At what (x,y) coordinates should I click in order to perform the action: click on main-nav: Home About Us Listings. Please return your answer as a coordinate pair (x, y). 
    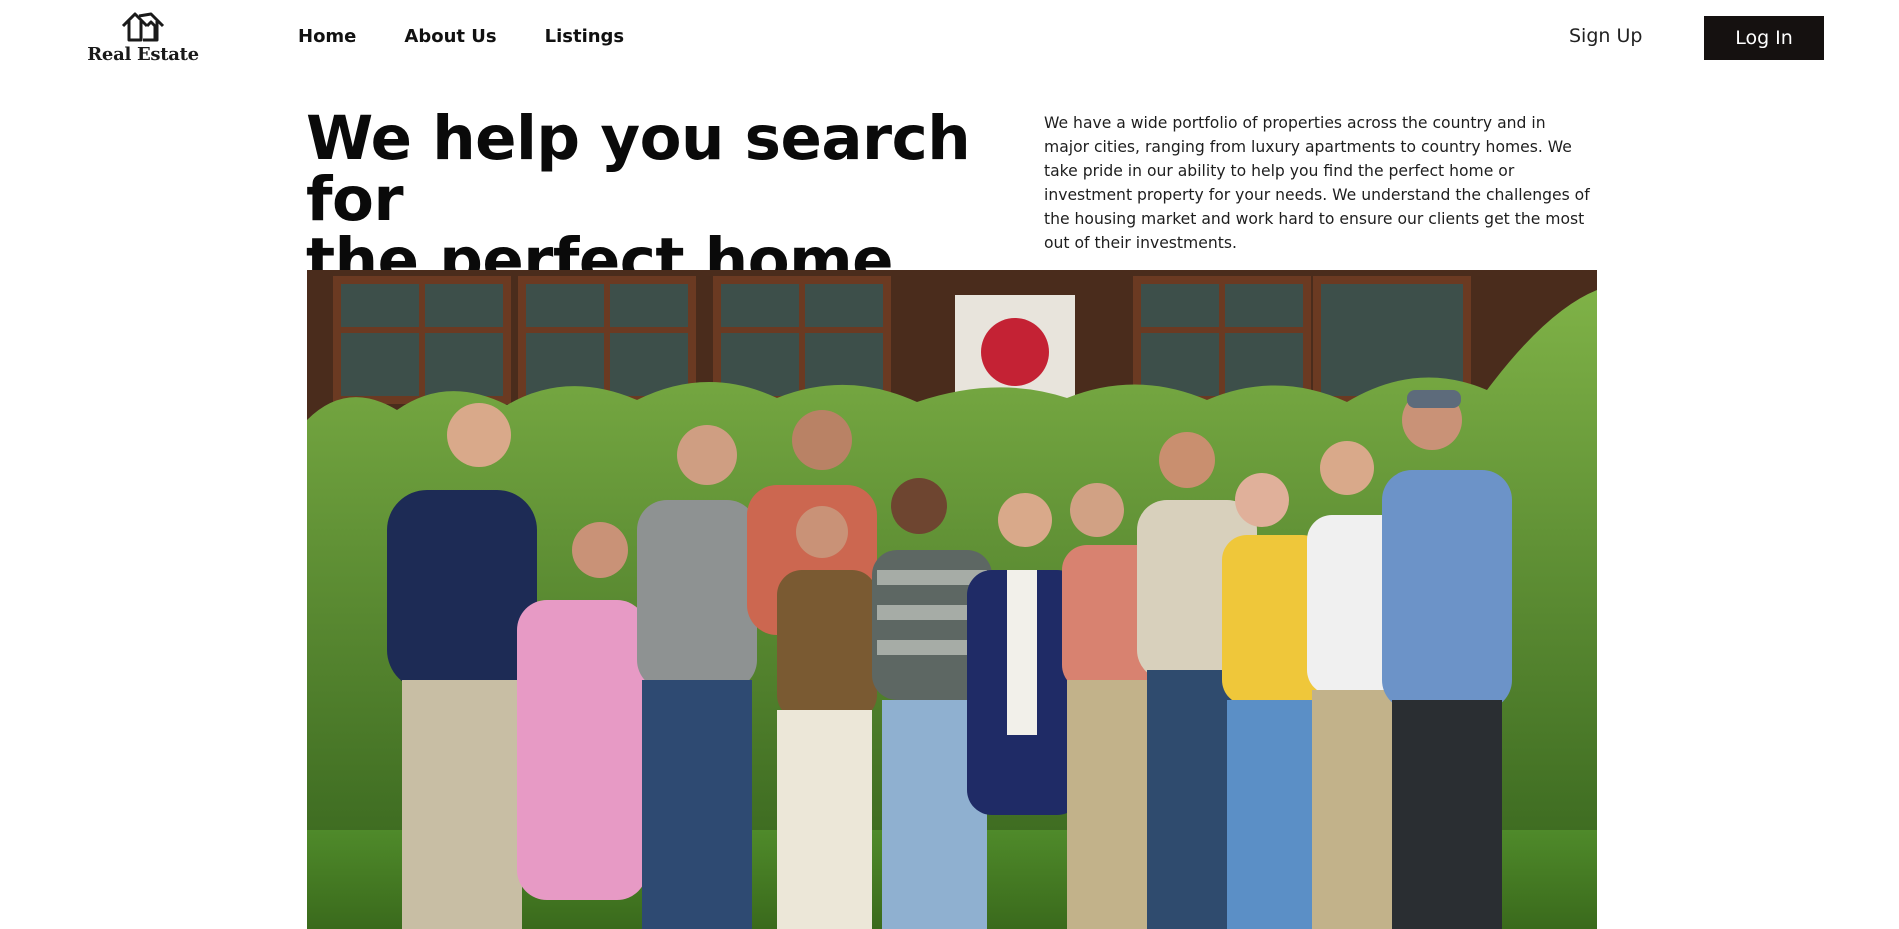
    Looking at the image, I should click on (461, 36).